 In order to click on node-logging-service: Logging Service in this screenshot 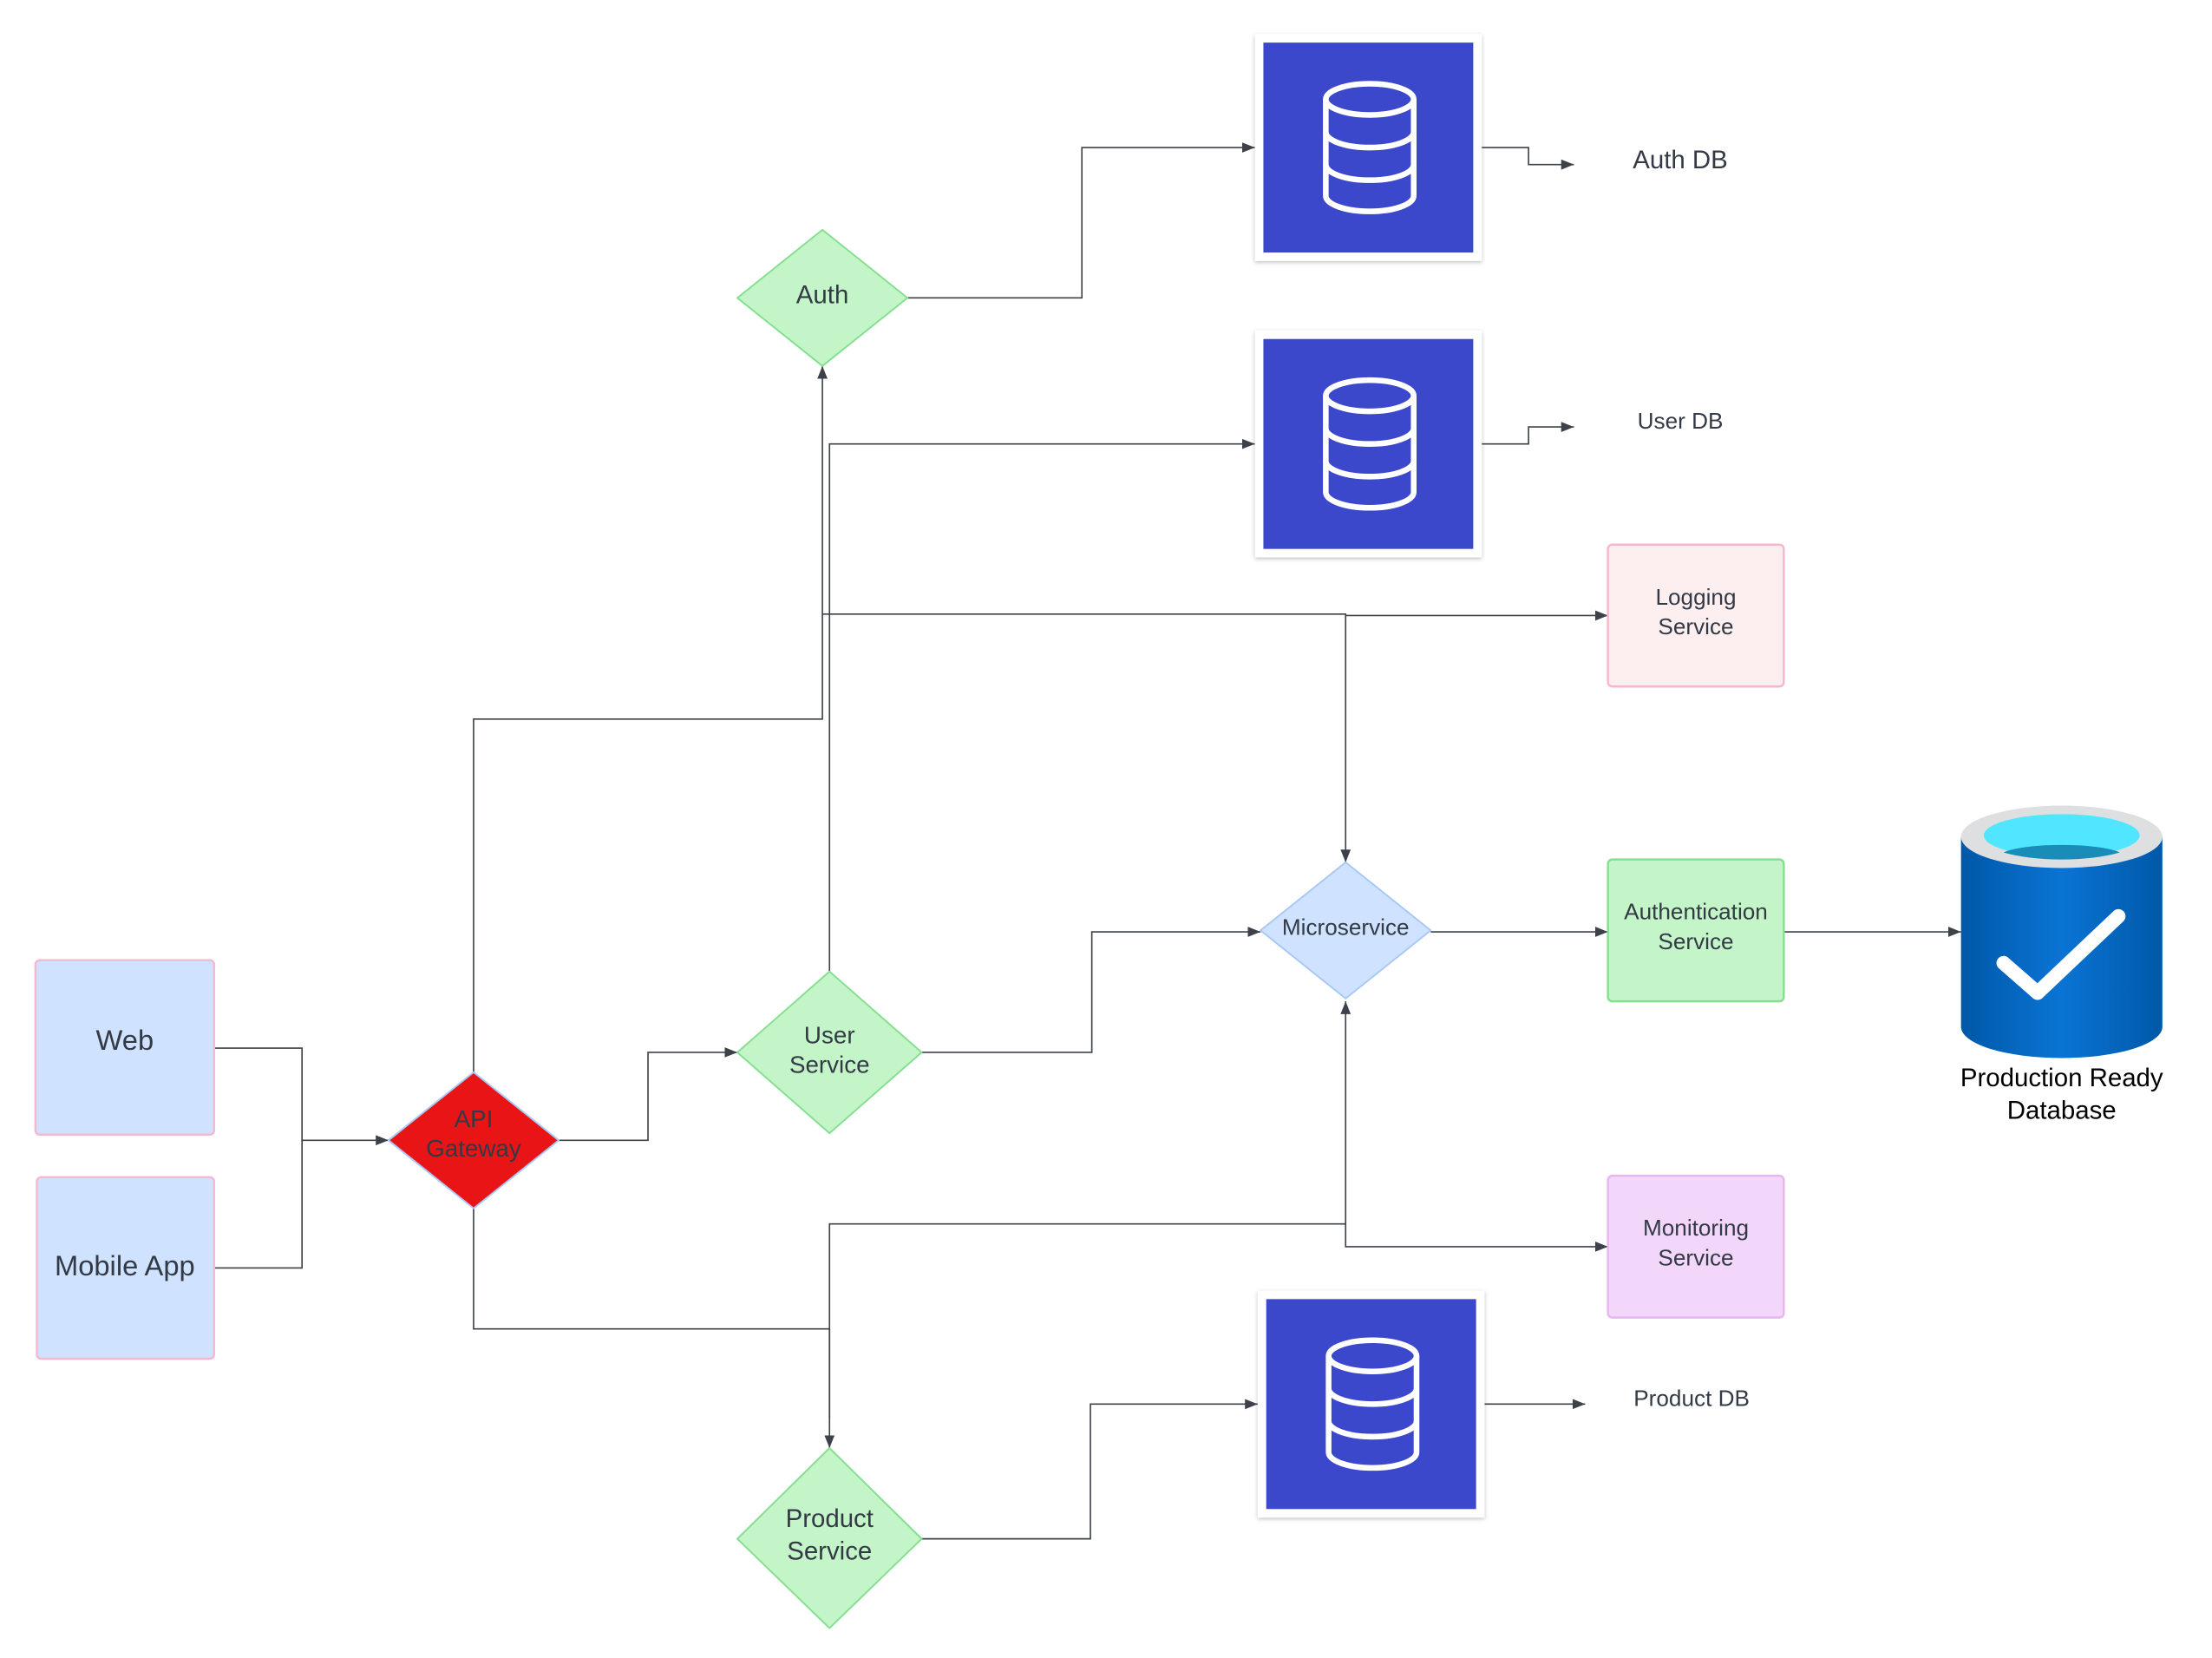, I will do `click(1696, 615)`.